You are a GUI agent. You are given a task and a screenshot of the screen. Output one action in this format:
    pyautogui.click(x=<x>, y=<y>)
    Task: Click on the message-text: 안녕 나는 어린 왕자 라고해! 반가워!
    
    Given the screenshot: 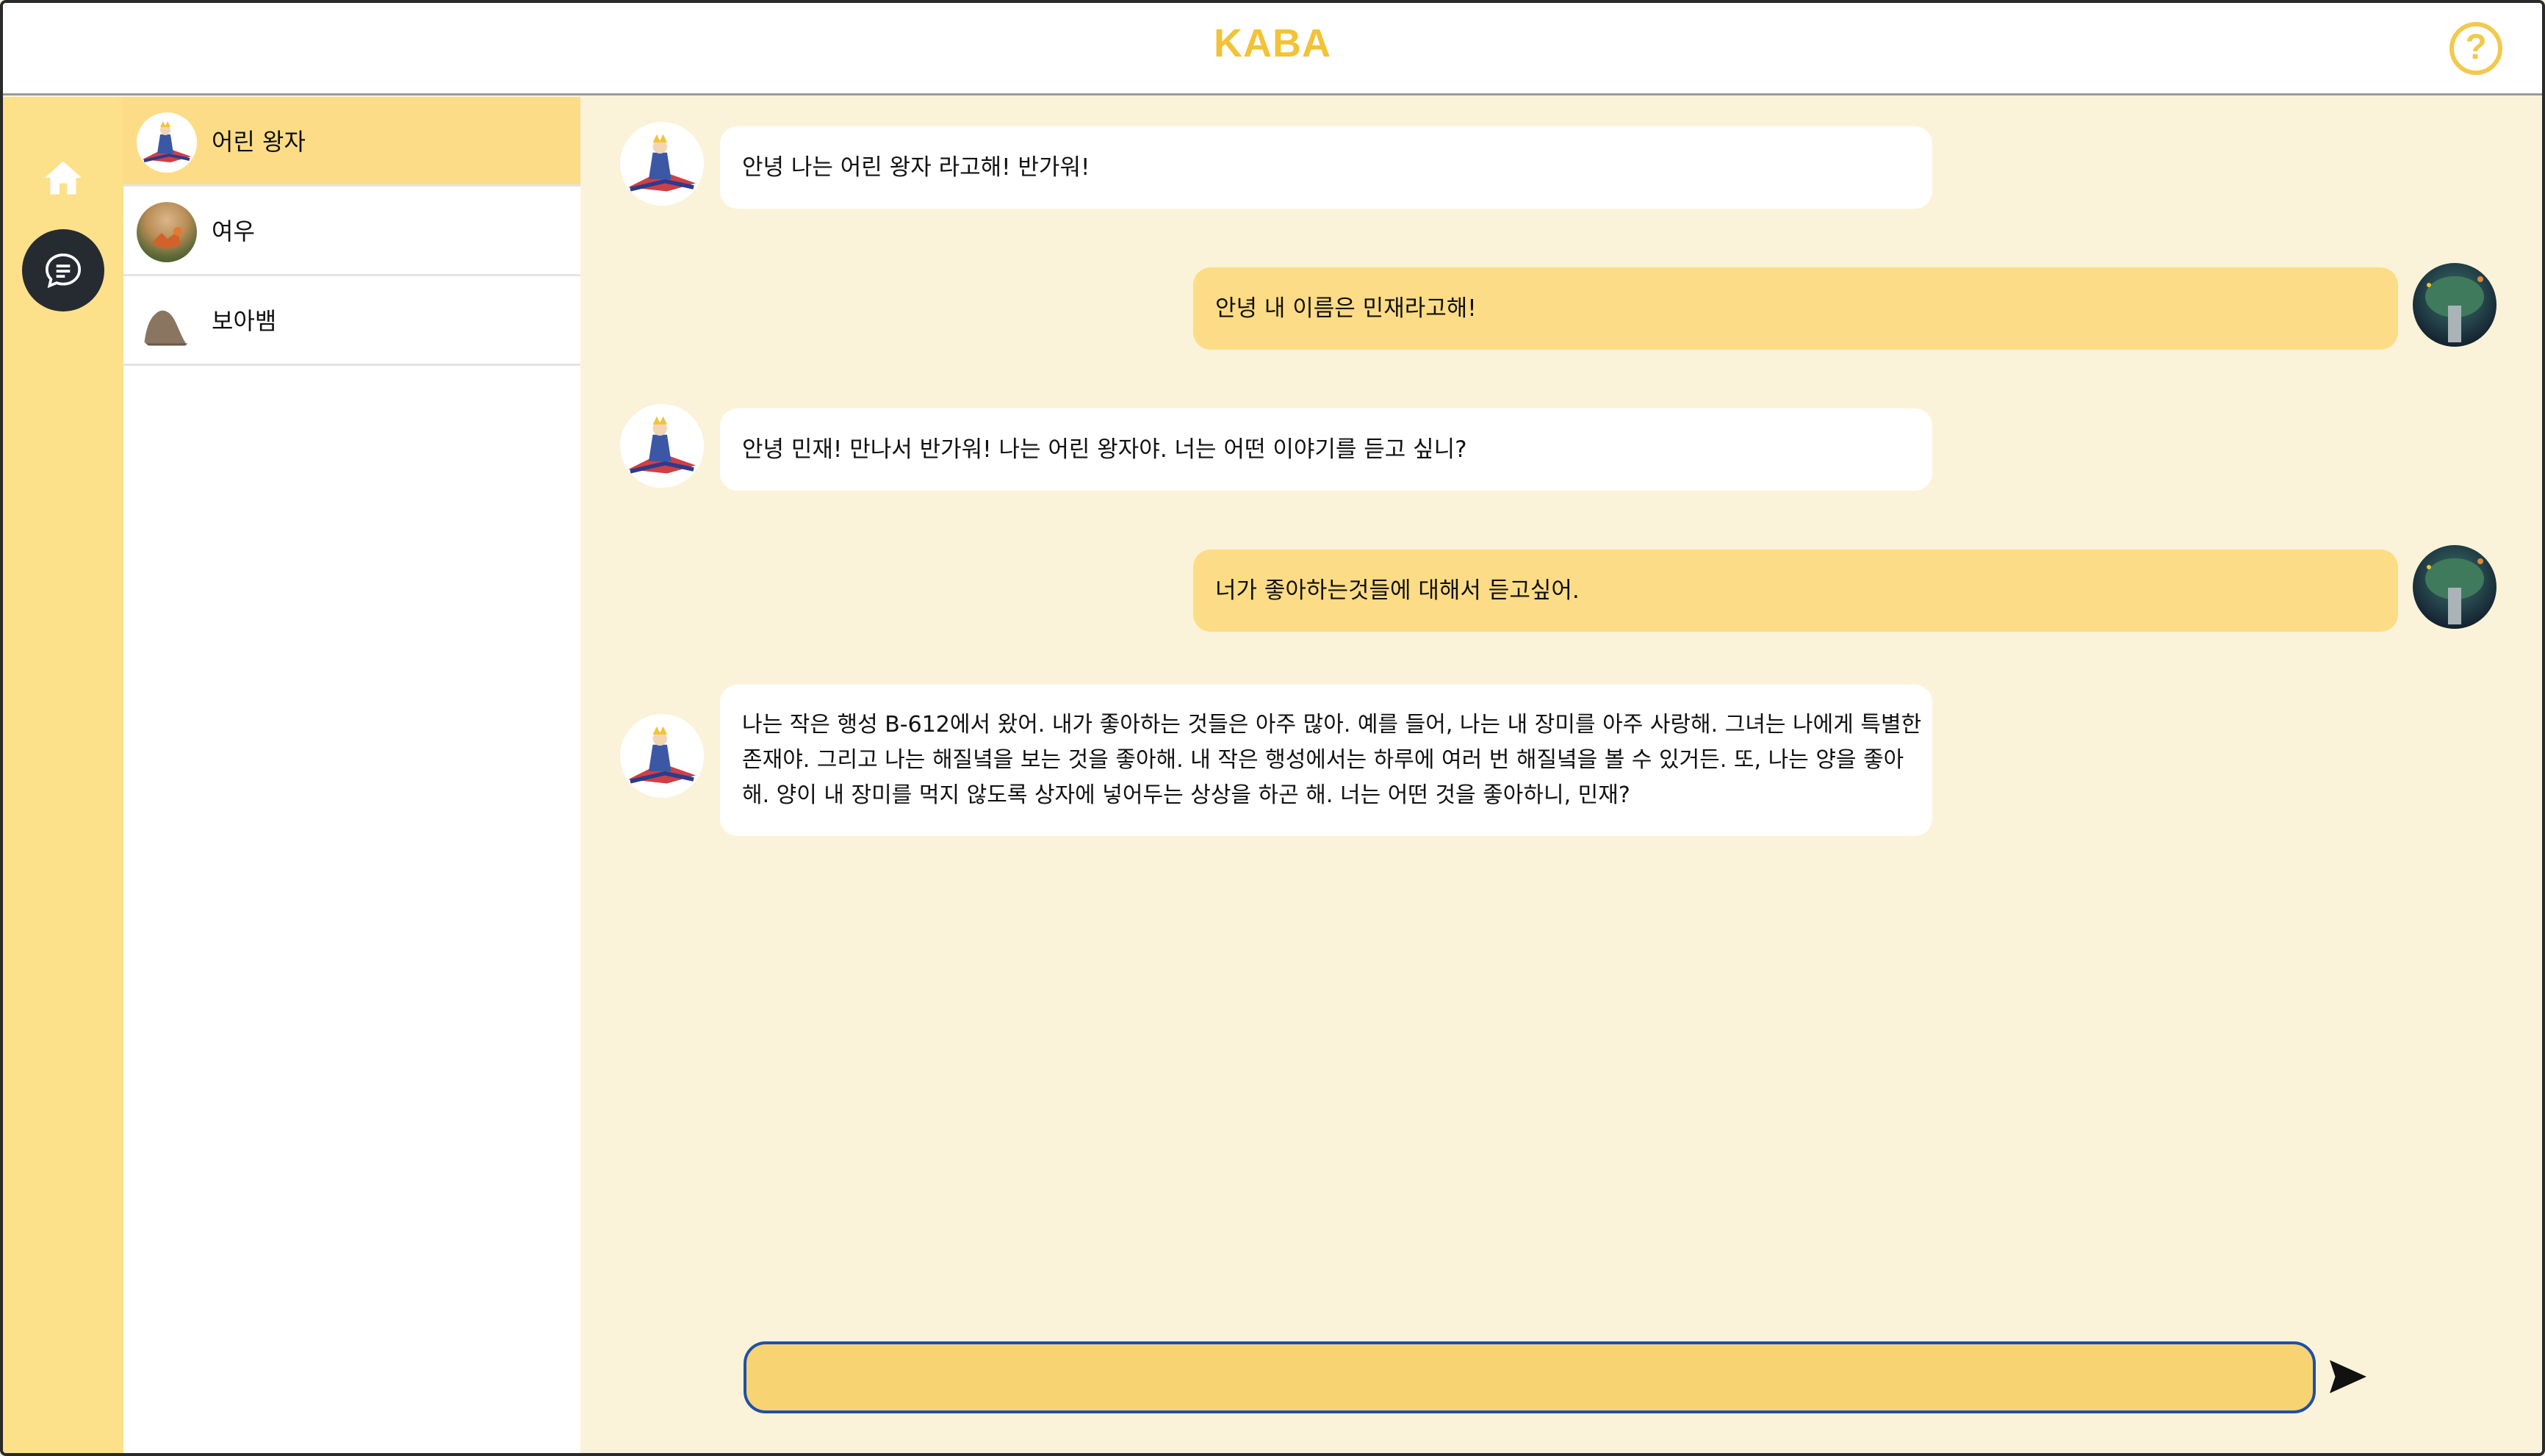 What is the action you would take?
    pyautogui.click(x=916, y=167)
    